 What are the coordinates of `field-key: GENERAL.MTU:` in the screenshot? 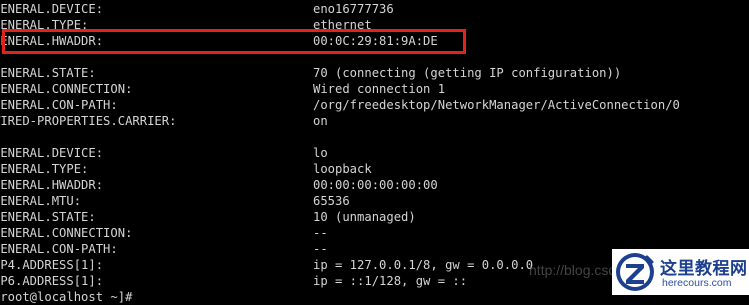 It's located at (41, 201).